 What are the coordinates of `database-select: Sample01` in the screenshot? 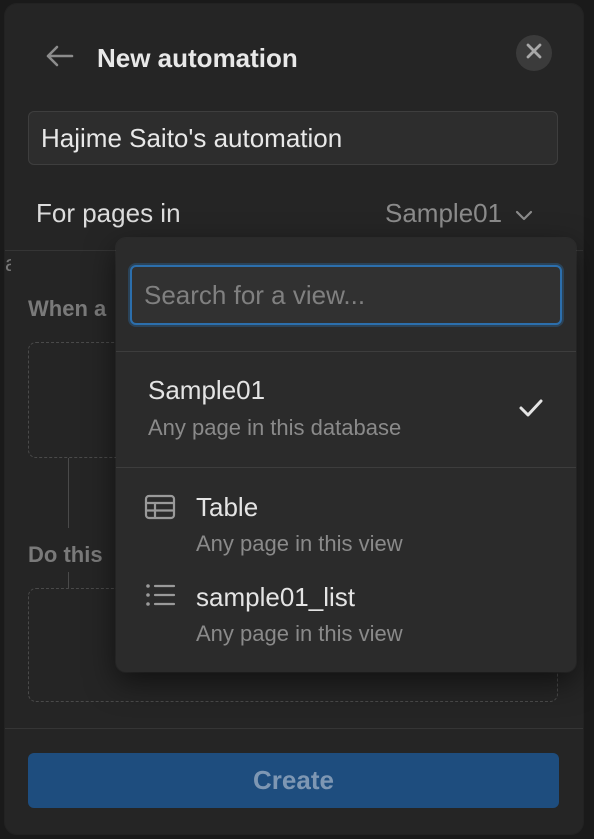 It's located at (459, 213).